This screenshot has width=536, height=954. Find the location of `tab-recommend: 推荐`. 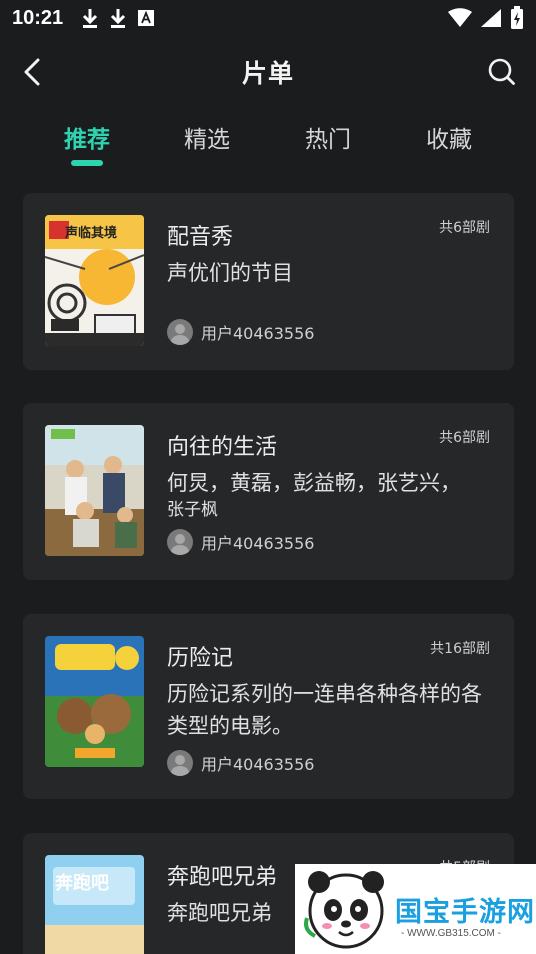

tab-recommend: 推荐 is located at coordinates (87, 137).